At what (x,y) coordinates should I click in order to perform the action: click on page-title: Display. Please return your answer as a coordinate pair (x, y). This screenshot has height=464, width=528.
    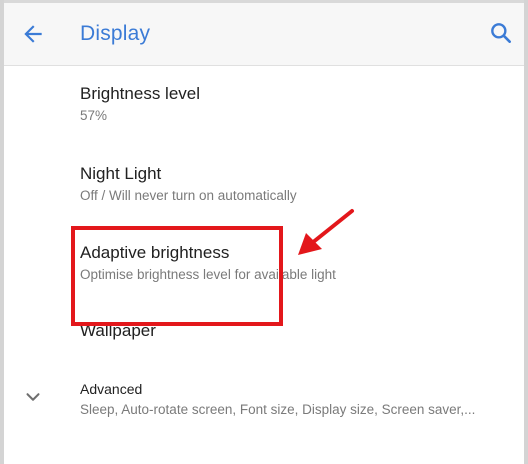
    Looking at the image, I should click on (115, 33).